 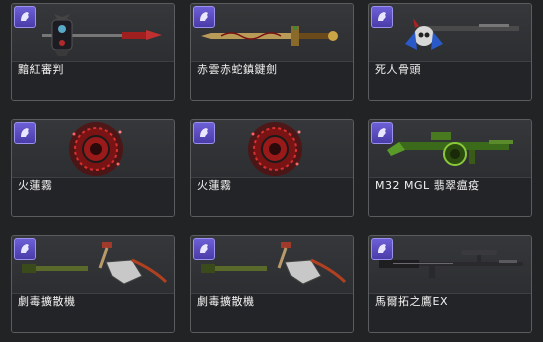 I want to click on weapon-name: 赤雲赤蛇鎮鍵劍, so click(x=237, y=69).